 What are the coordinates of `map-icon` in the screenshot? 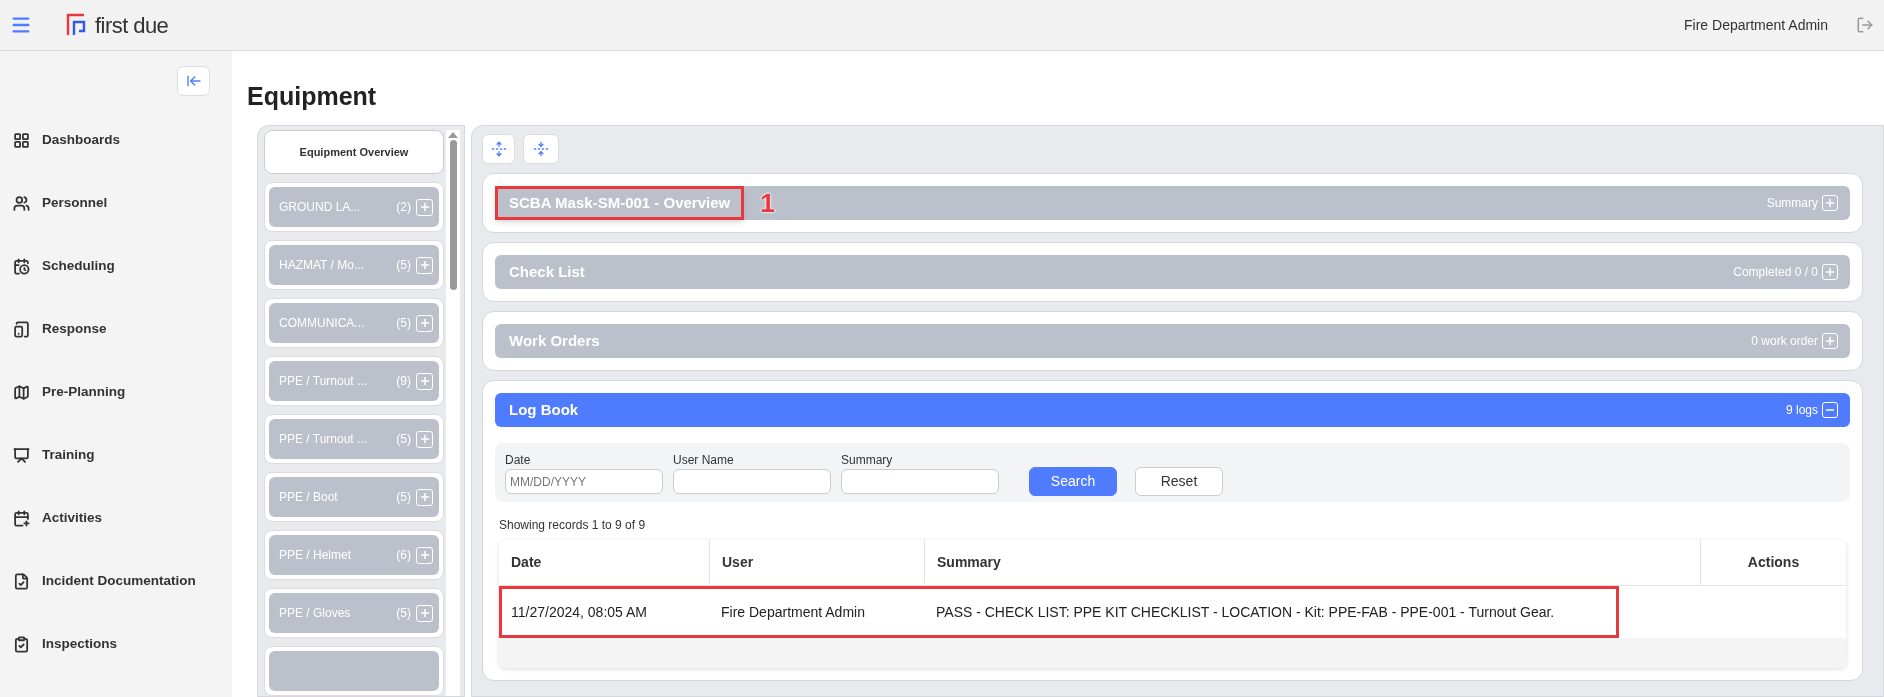 It's located at (21, 392).